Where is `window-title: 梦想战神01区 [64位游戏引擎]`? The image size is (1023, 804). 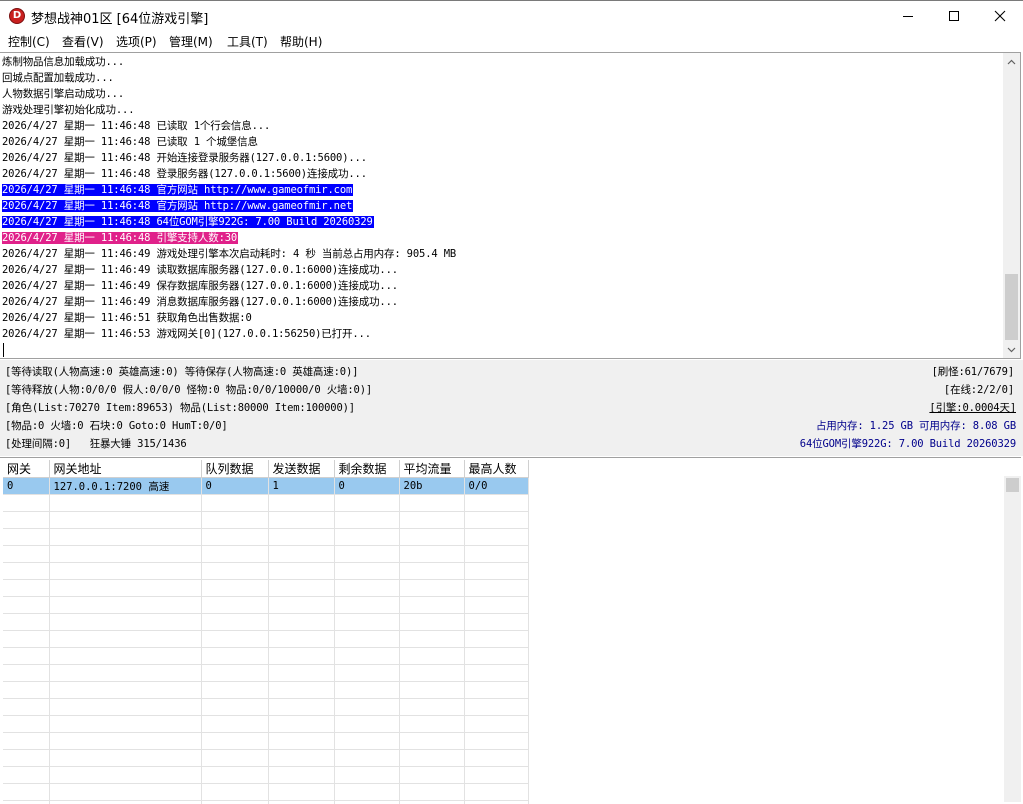
window-title: 梦想战神01区 [64位游戏引擎] is located at coordinates (119, 17).